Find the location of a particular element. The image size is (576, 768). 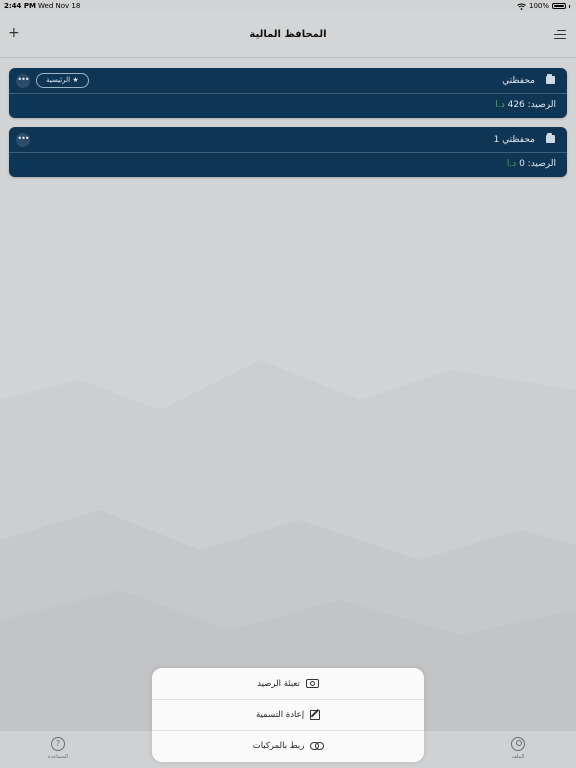

edit-icon is located at coordinates (315, 715).